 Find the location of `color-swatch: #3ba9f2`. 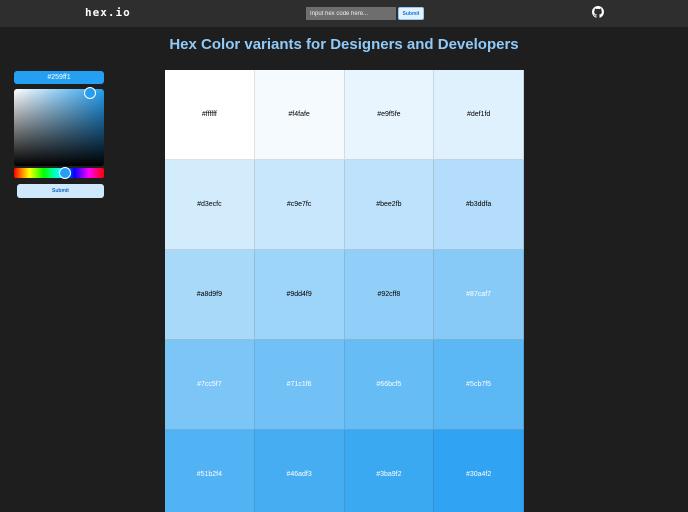

color-swatch: #3ba9f2 is located at coordinates (389, 471).